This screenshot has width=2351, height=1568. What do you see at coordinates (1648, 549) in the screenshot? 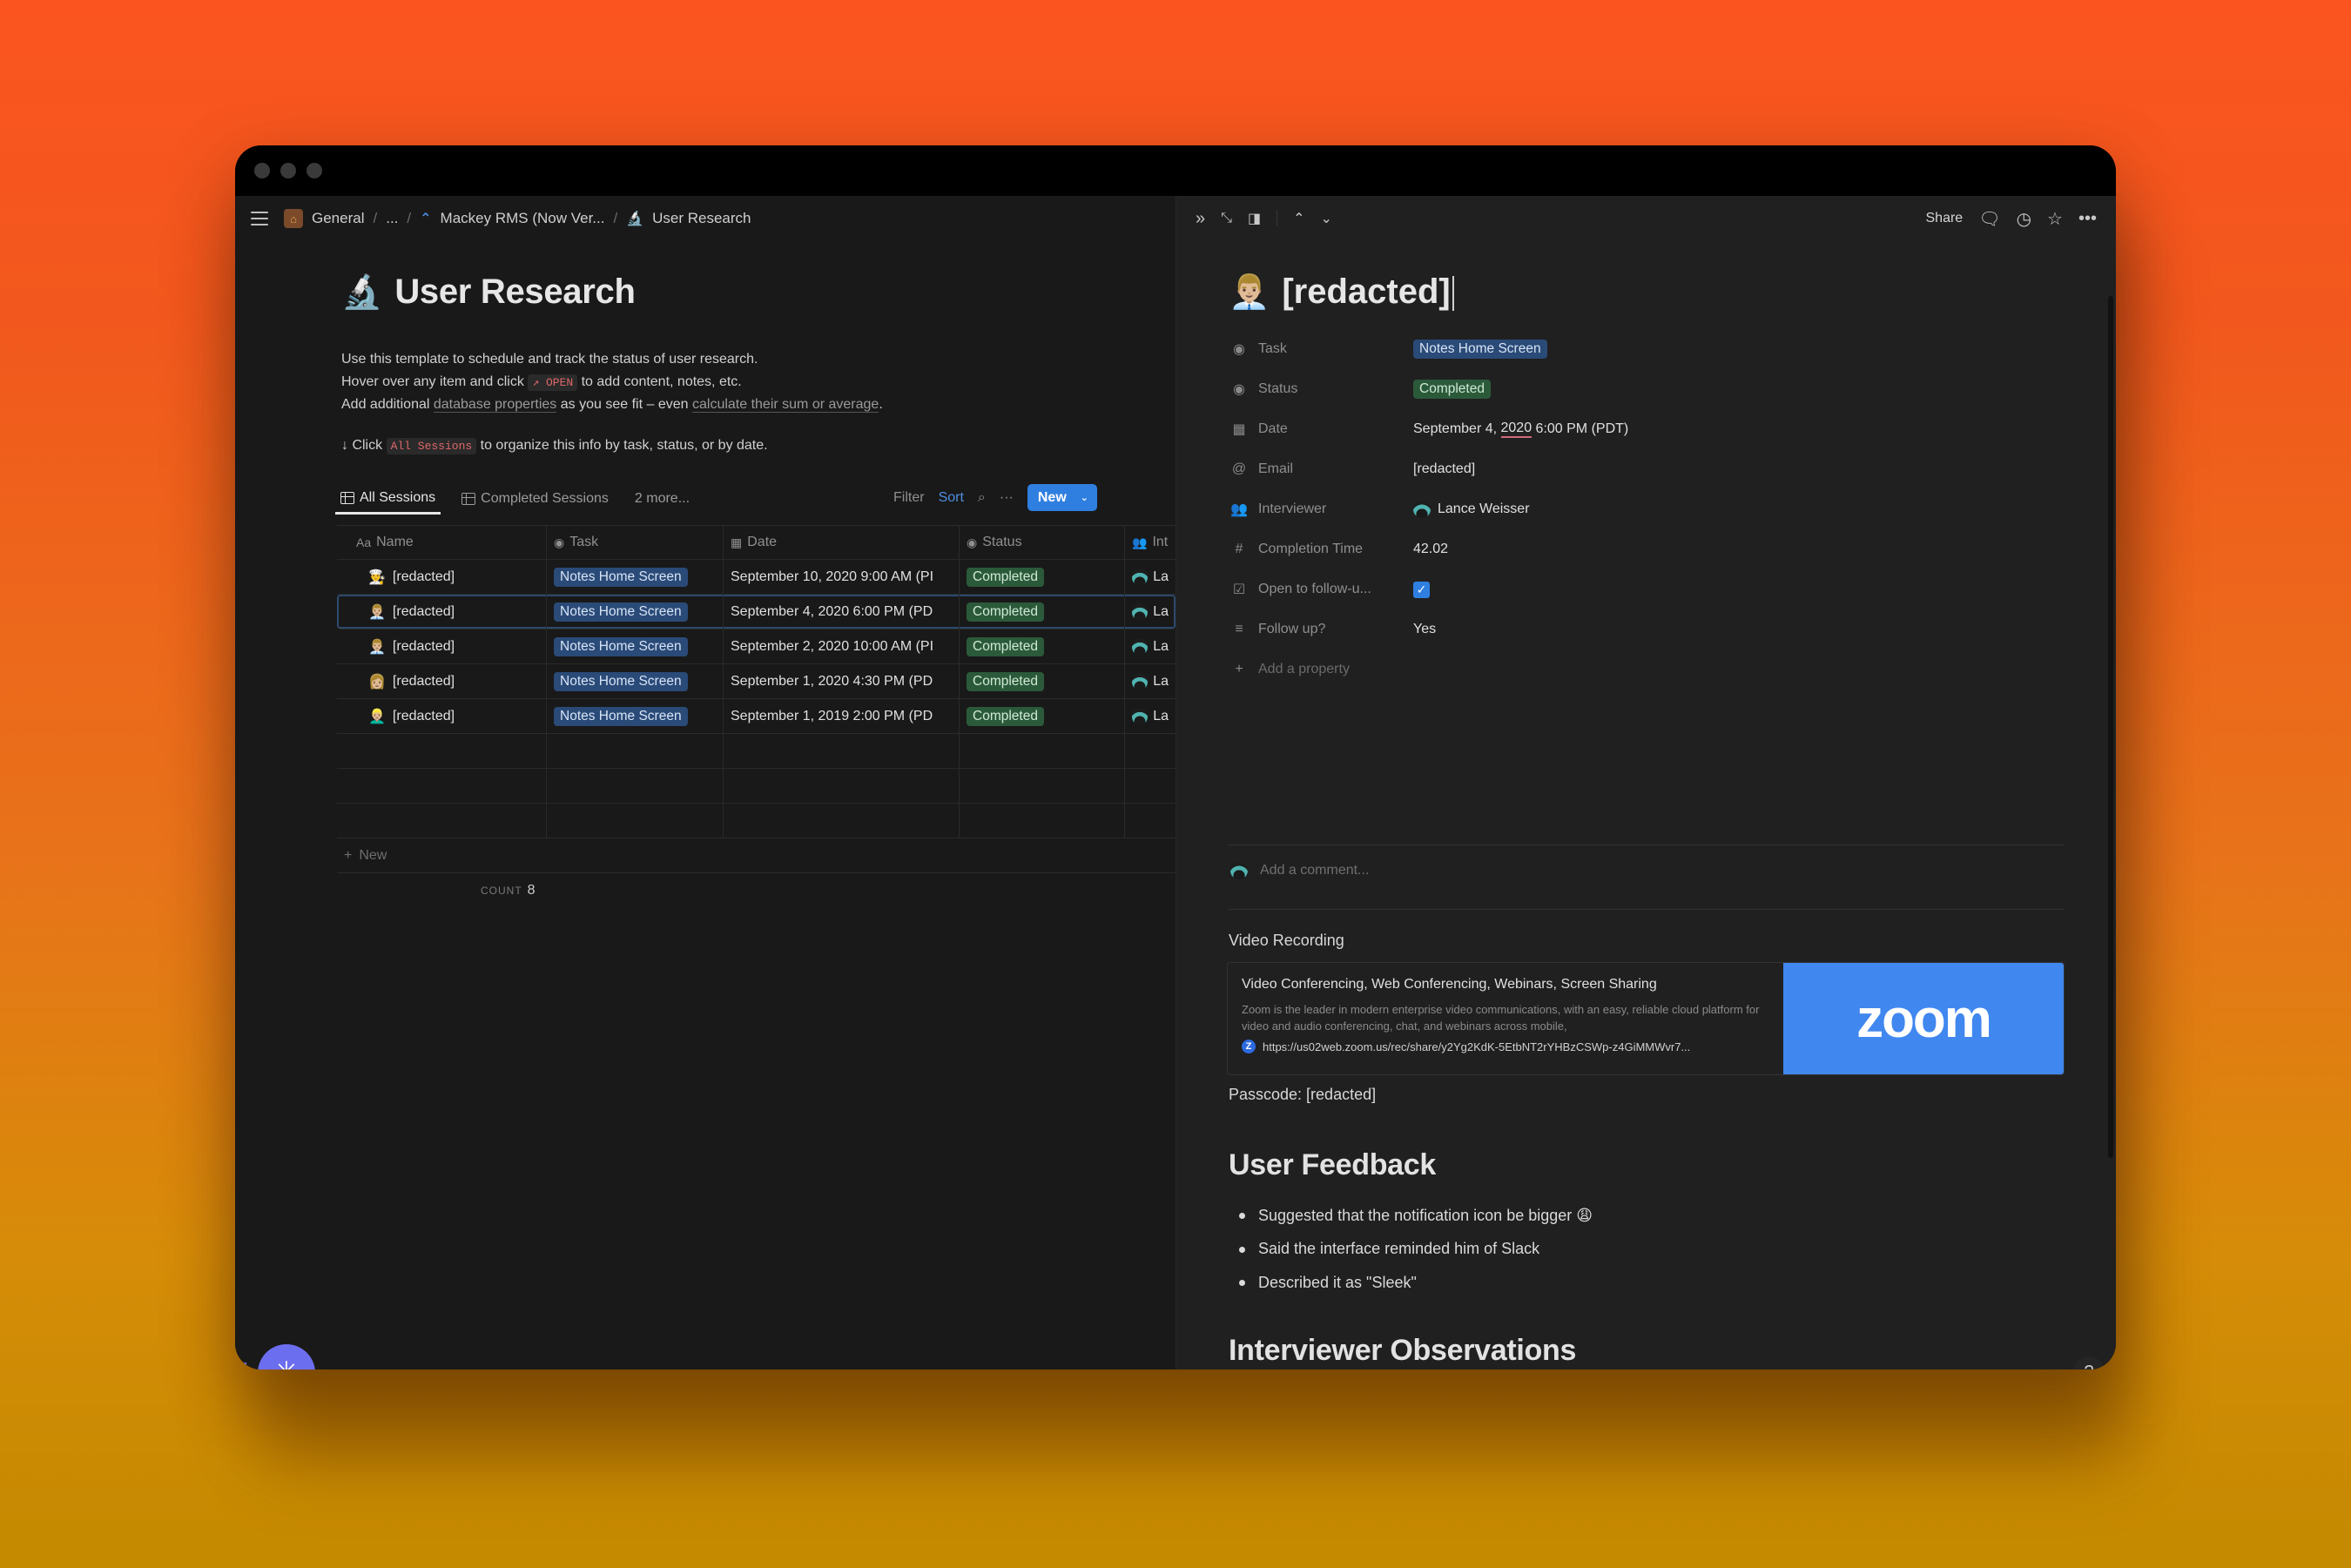
I see `property-completion-time: # Completion Time 42.02` at bounding box center [1648, 549].